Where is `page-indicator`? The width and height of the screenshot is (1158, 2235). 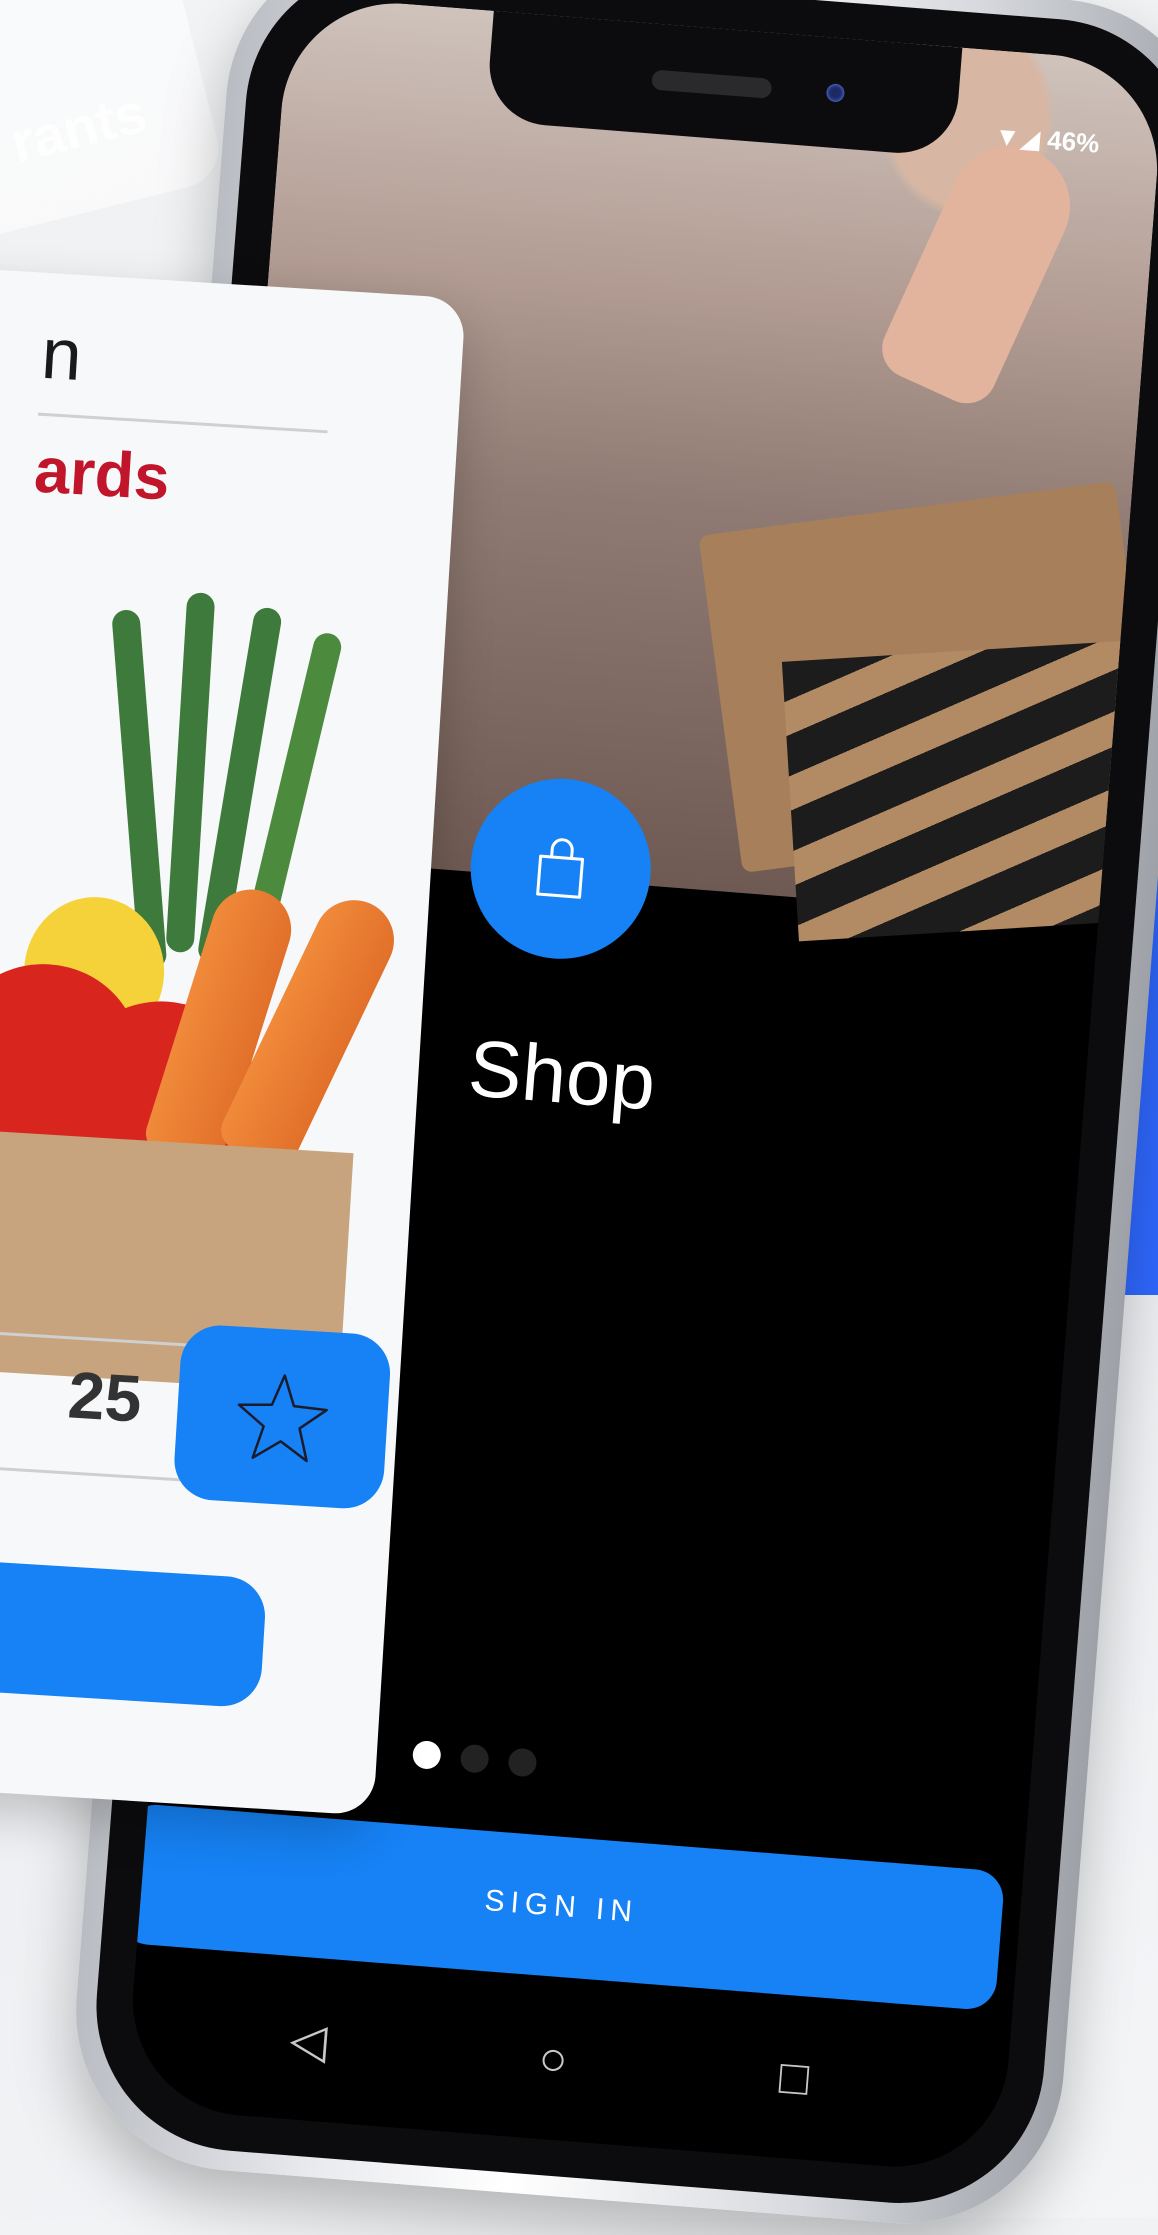 page-indicator is located at coordinates (474, 1758).